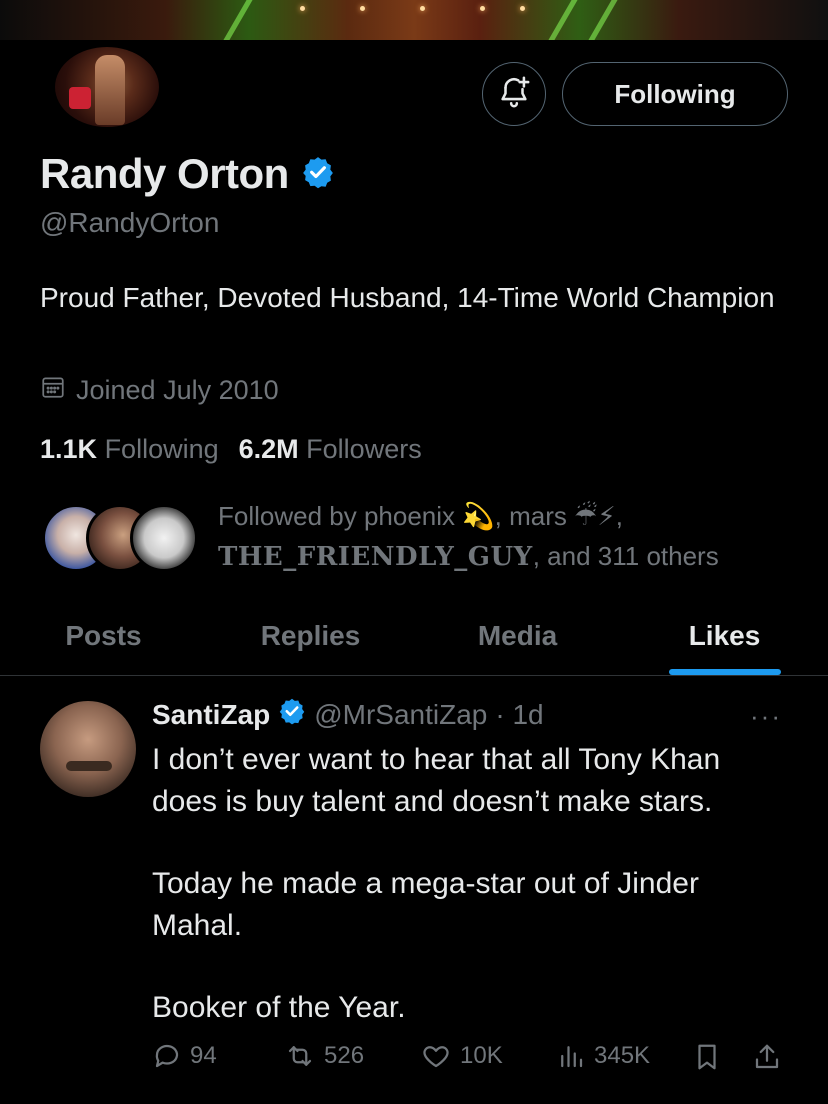 Image resolution: width=828 pixels, height=1104 pixels. I want to click on reply-count: 94, so click(203, 1055).